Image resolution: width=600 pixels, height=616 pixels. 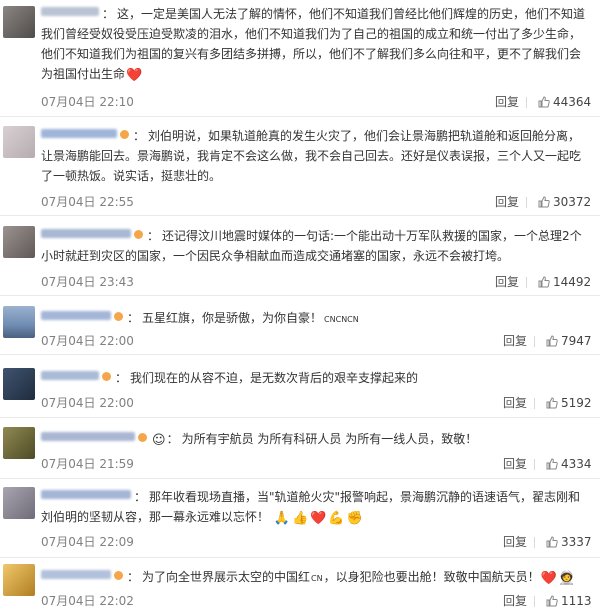 I want to click on like-button: 5192, so click(x=569, y=403).